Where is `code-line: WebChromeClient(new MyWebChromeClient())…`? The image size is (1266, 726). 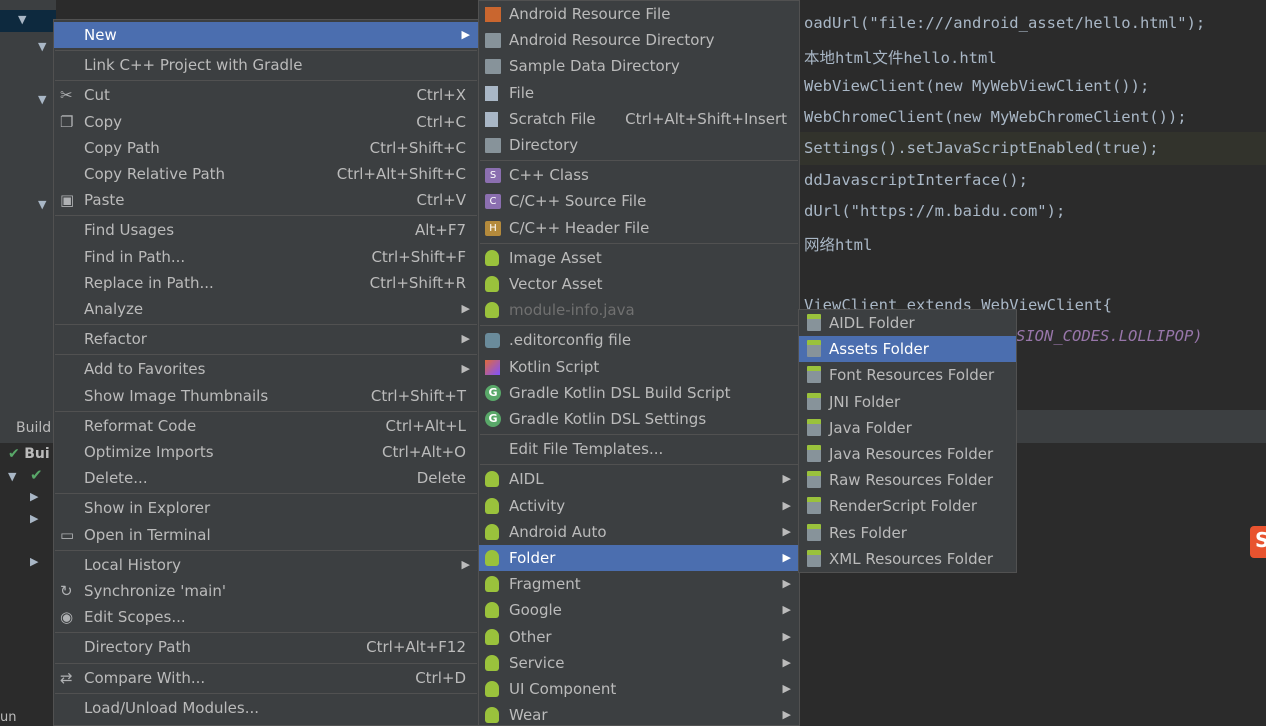
code-line: WebChromeClient(new MyWebChromeClient())… is located at coordinates (995, 117).